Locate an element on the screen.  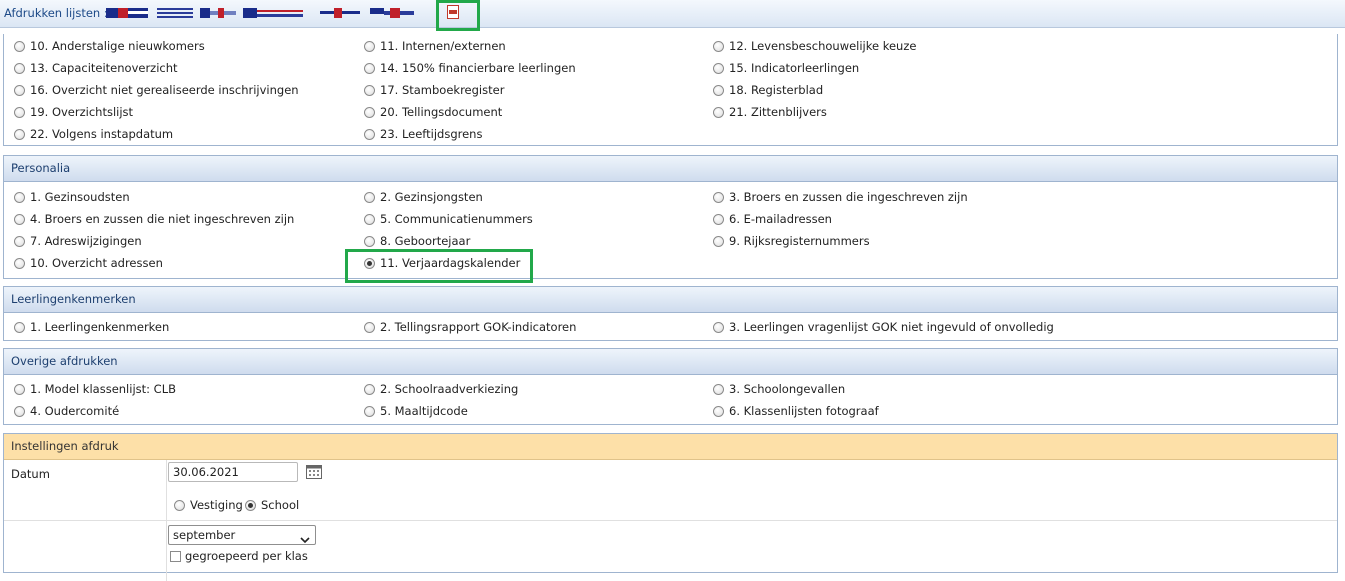
radio-option: 12. Levensbeschouwelijke keuze is located at coordinates (814, 46).